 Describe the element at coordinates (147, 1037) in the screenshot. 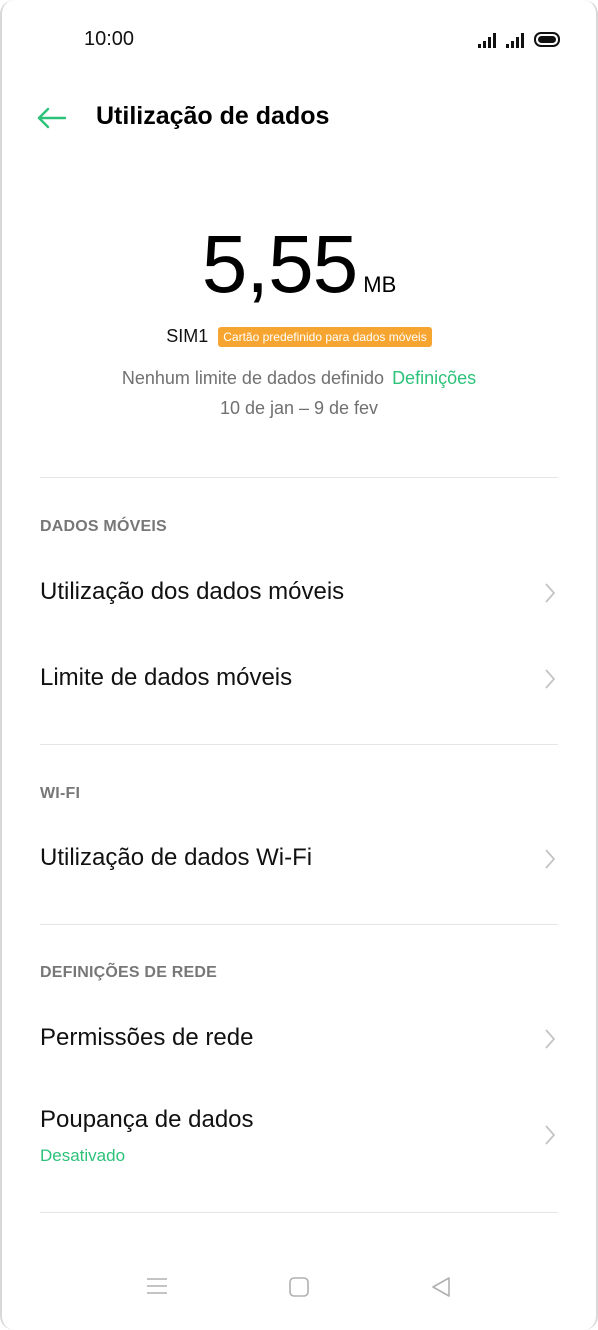

I see `item-label: Permissões de rede` at that location.